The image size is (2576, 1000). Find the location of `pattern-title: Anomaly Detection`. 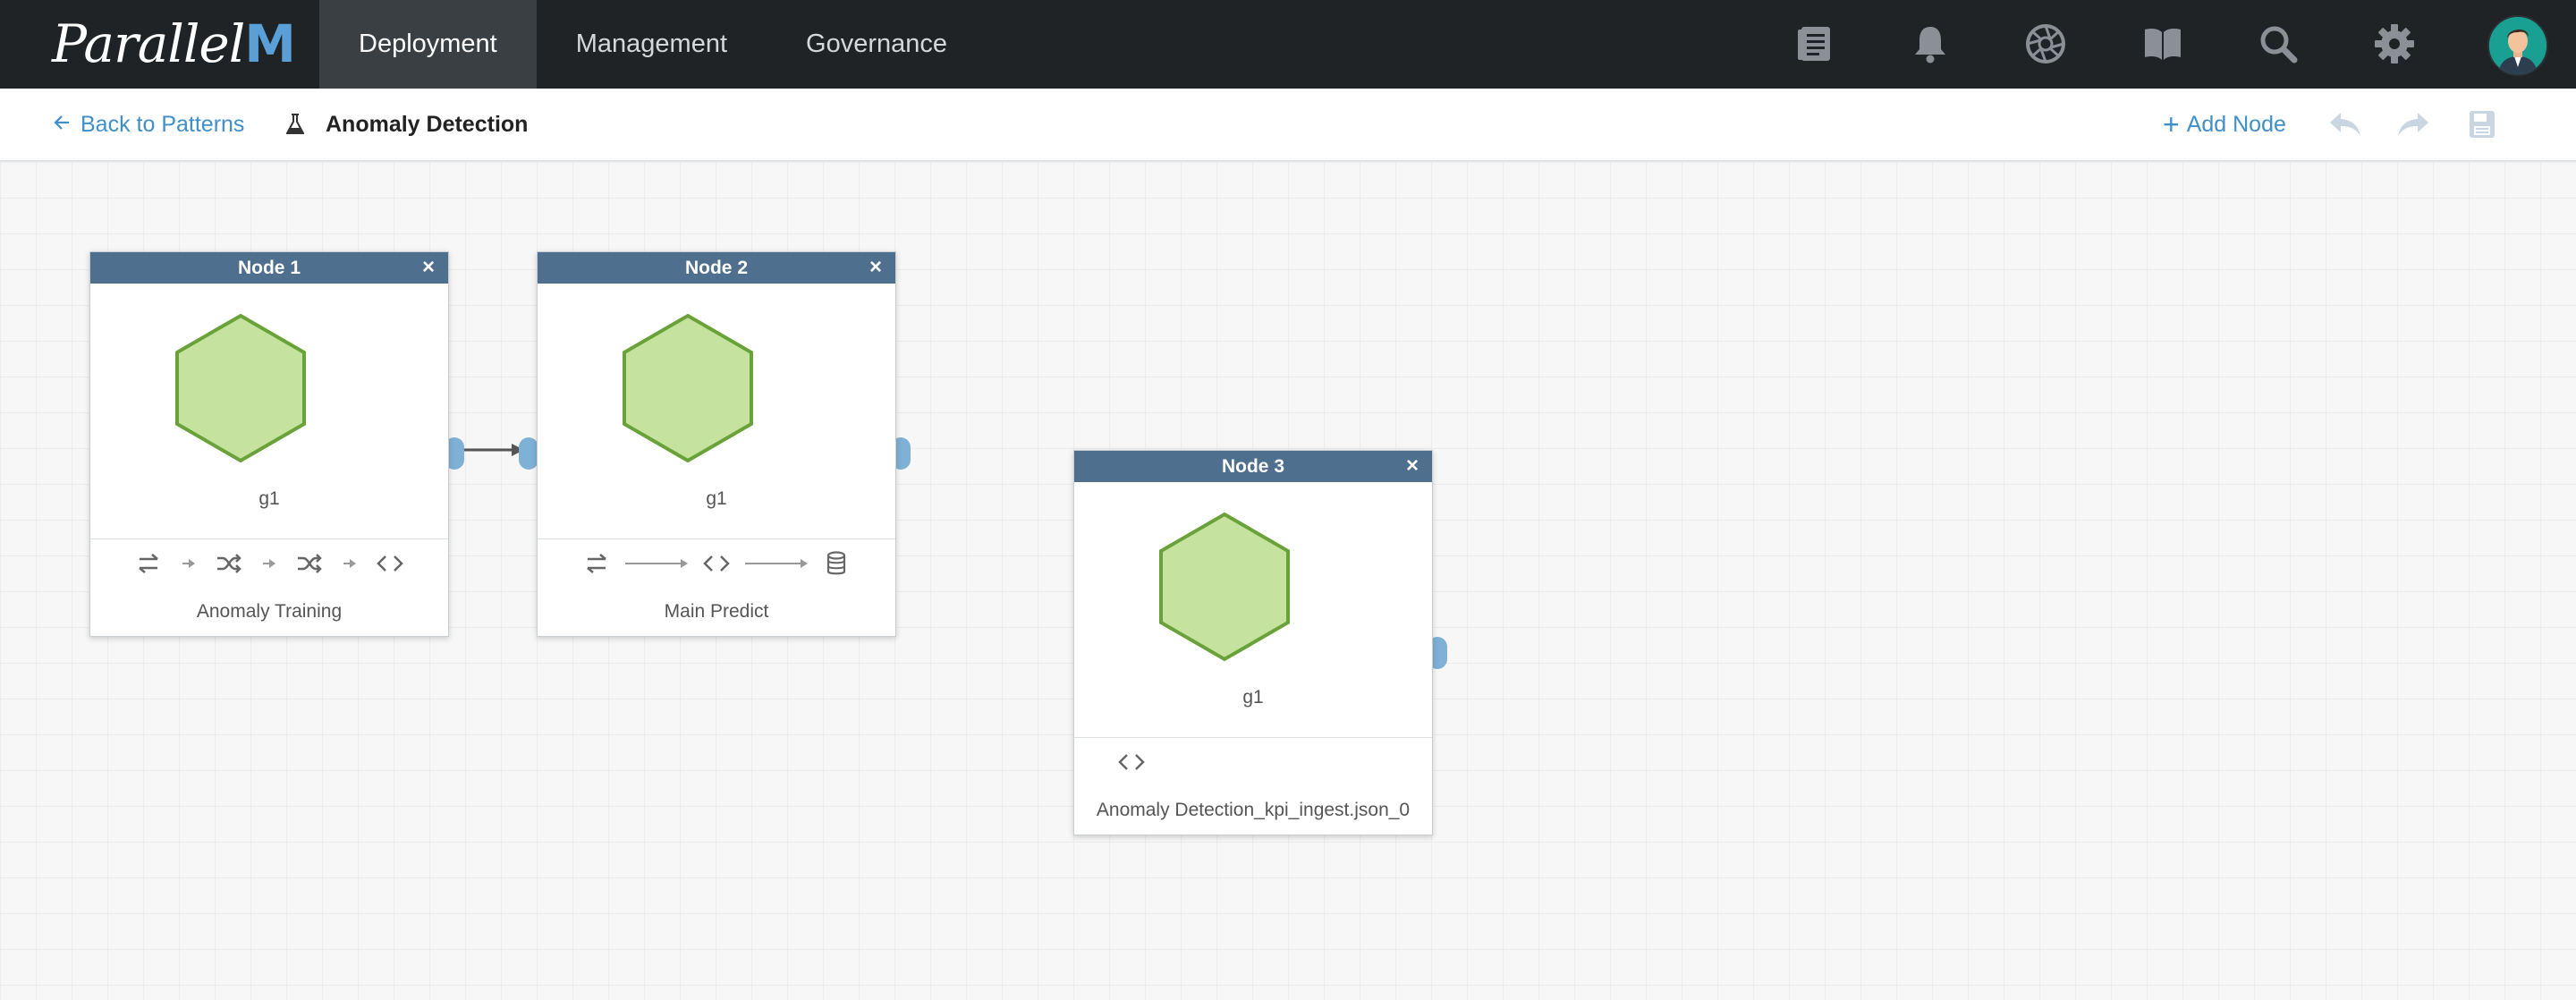

pattern-title: Anomaly Detection is located at coordinates (407, 124).